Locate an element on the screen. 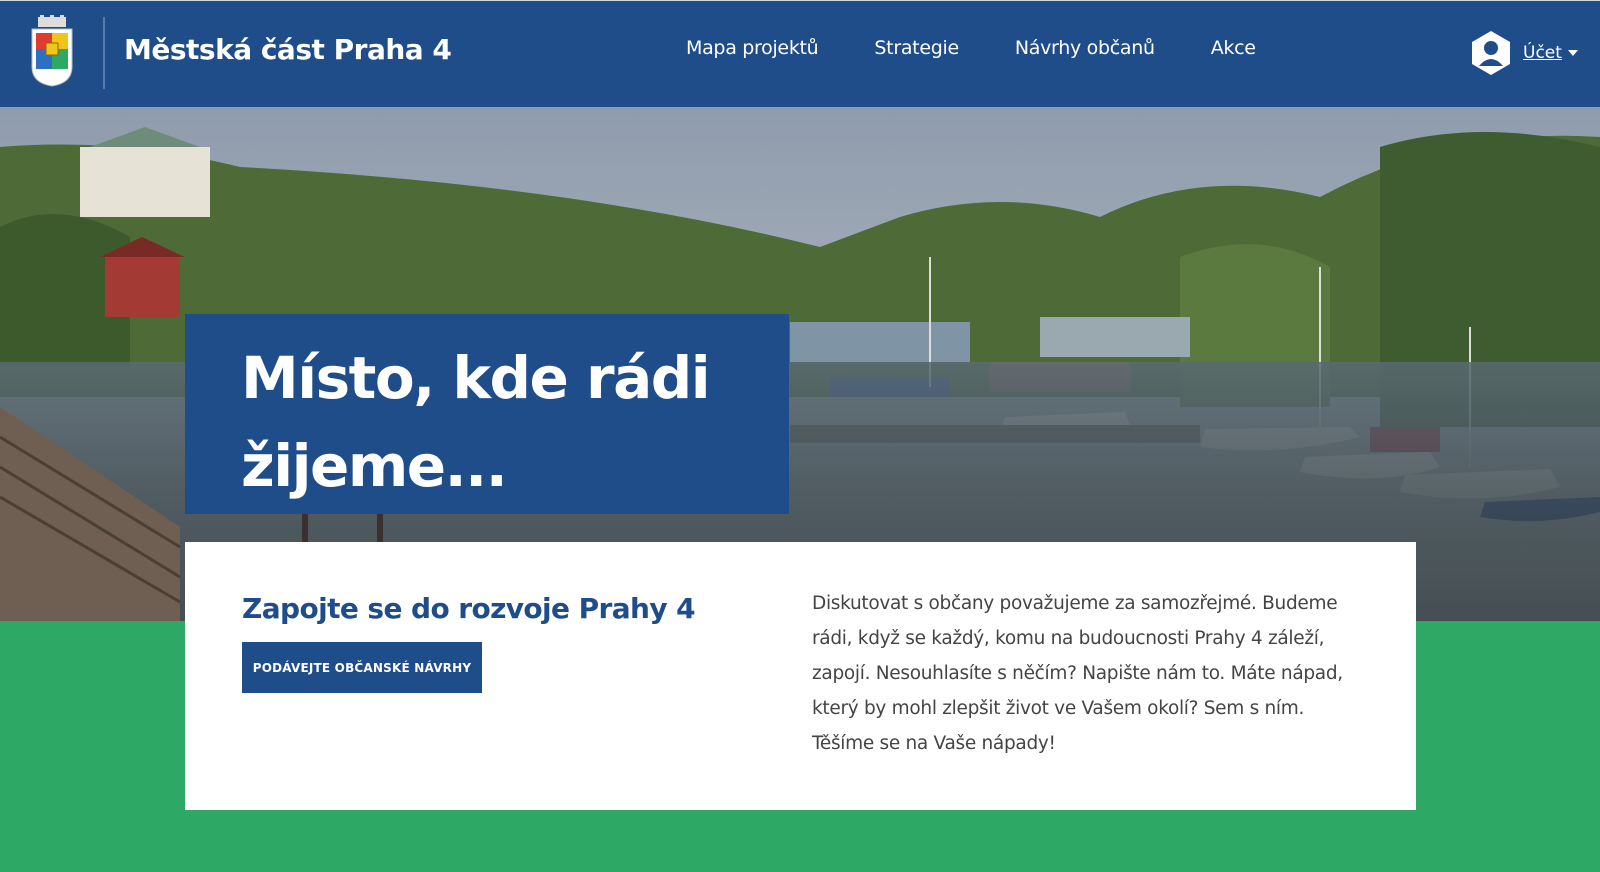 The height and width of the screenshot is (872, 1600). nav-item-mapa-projektu: Mapa projektů is located at coordinates (752, 48).